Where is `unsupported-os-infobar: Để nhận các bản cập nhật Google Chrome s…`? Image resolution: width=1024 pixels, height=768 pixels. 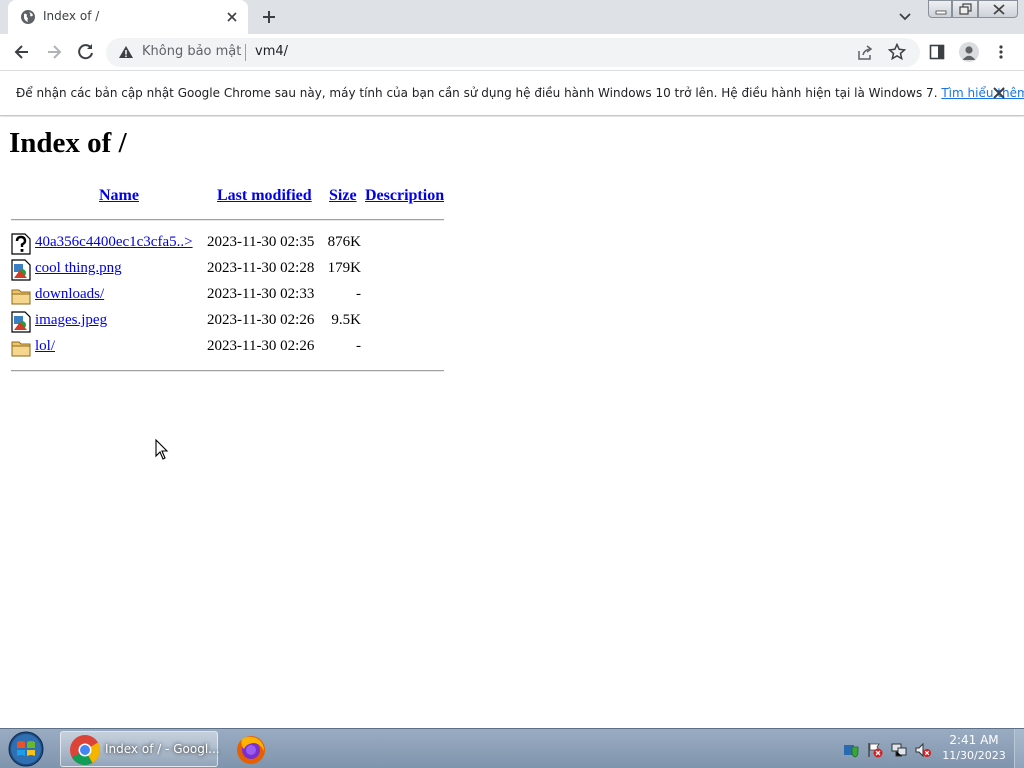 unsupported-os-infobar: Để nhận các bản cập nhật Google Chrome s… is located at coordinates (512, 93).